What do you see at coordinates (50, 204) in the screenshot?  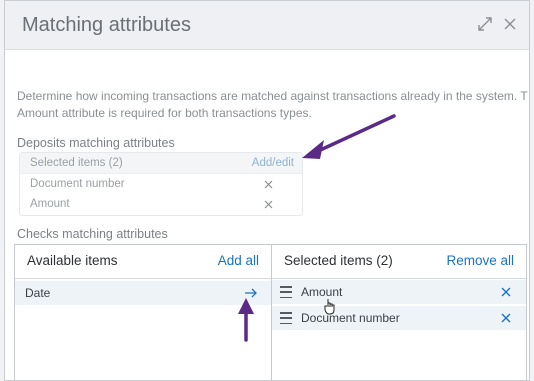 I see `deposits-item-label: Amount` at bounding box center [50, 204].